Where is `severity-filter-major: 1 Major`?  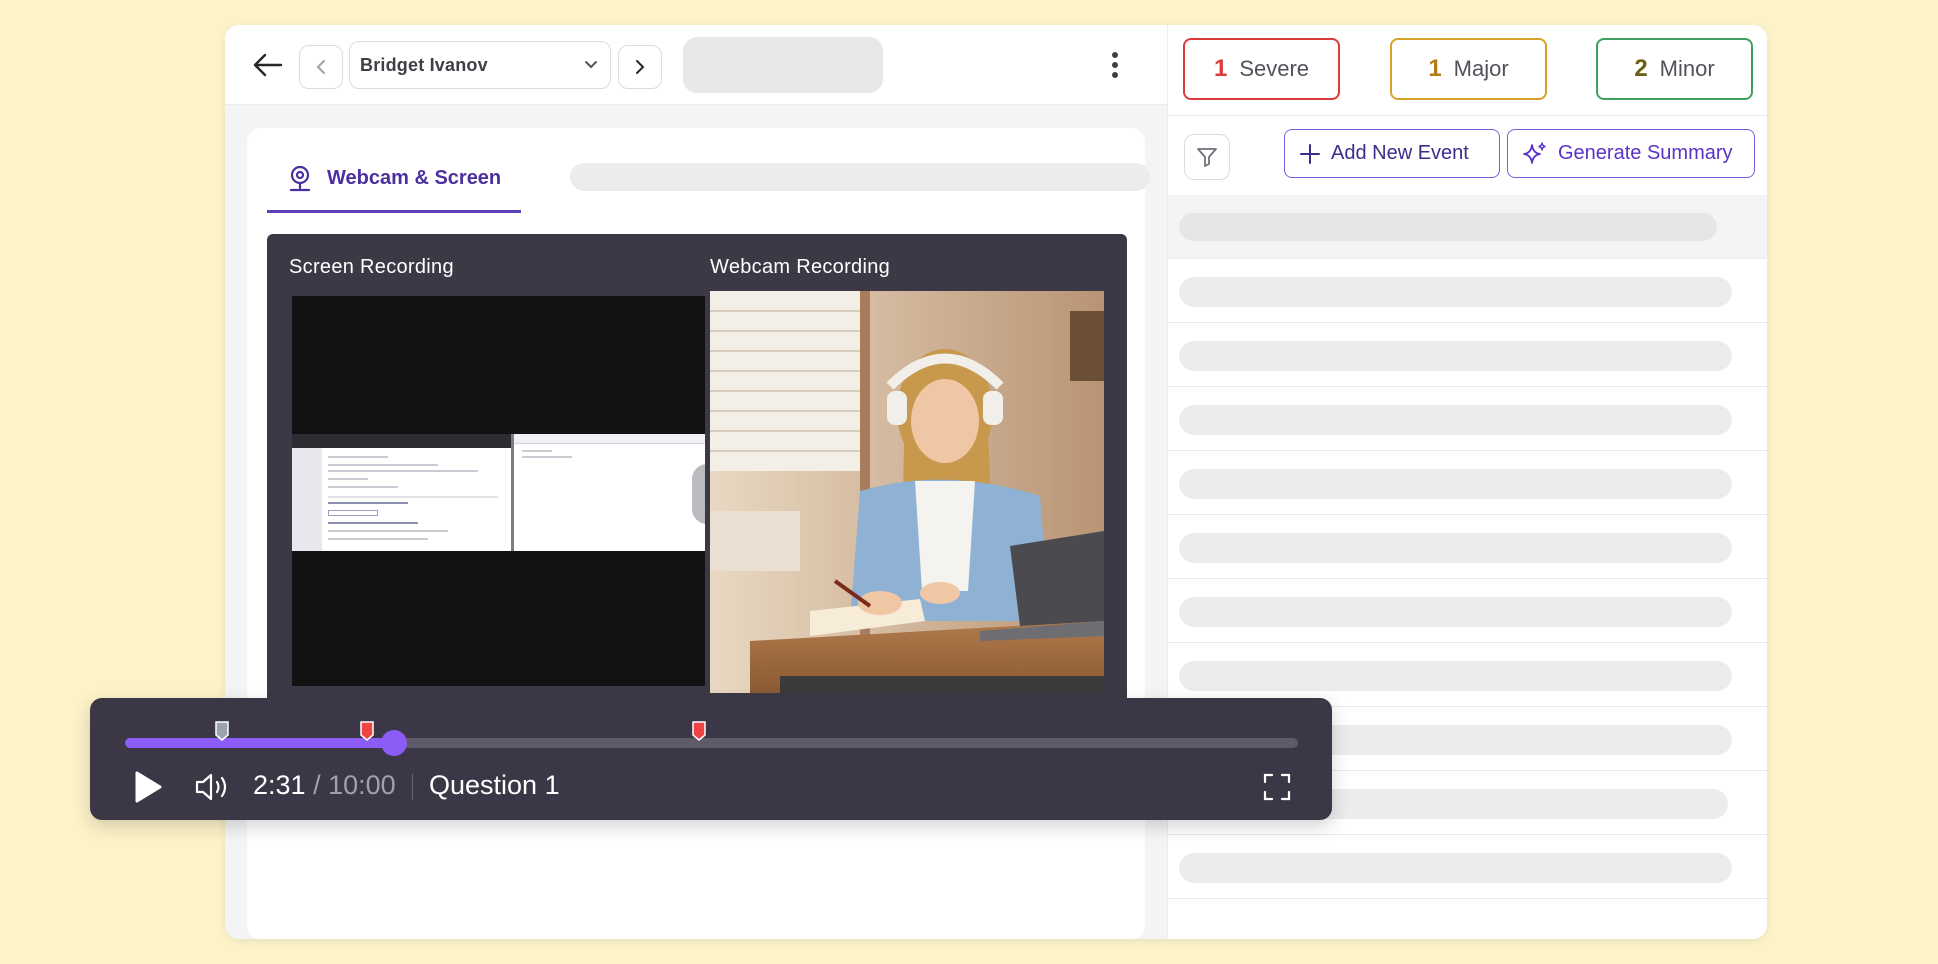 severity-filter-major: 1 Major is located at coordinates (1468, 69).